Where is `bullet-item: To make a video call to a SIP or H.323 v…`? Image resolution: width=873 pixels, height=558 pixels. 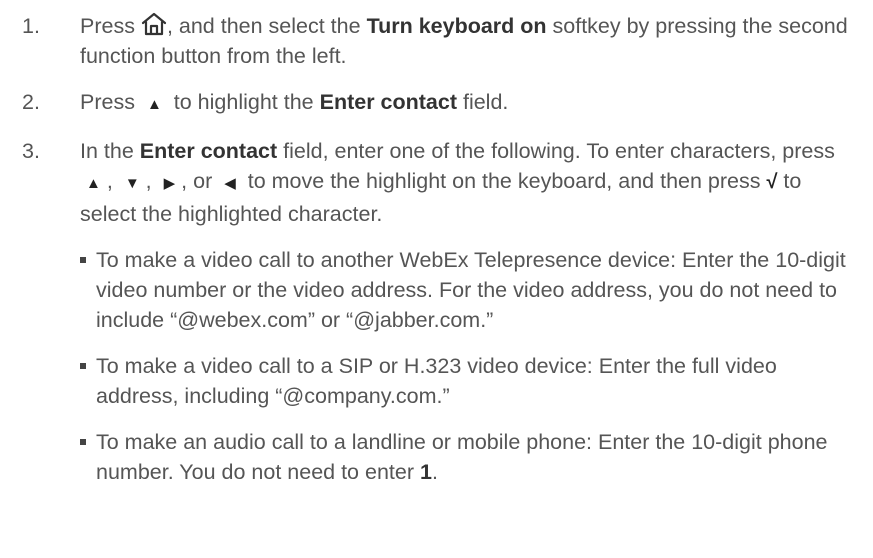 bullet-item: To make a video call to a SIP or H.323 v… is located at coordinates (471, 381).